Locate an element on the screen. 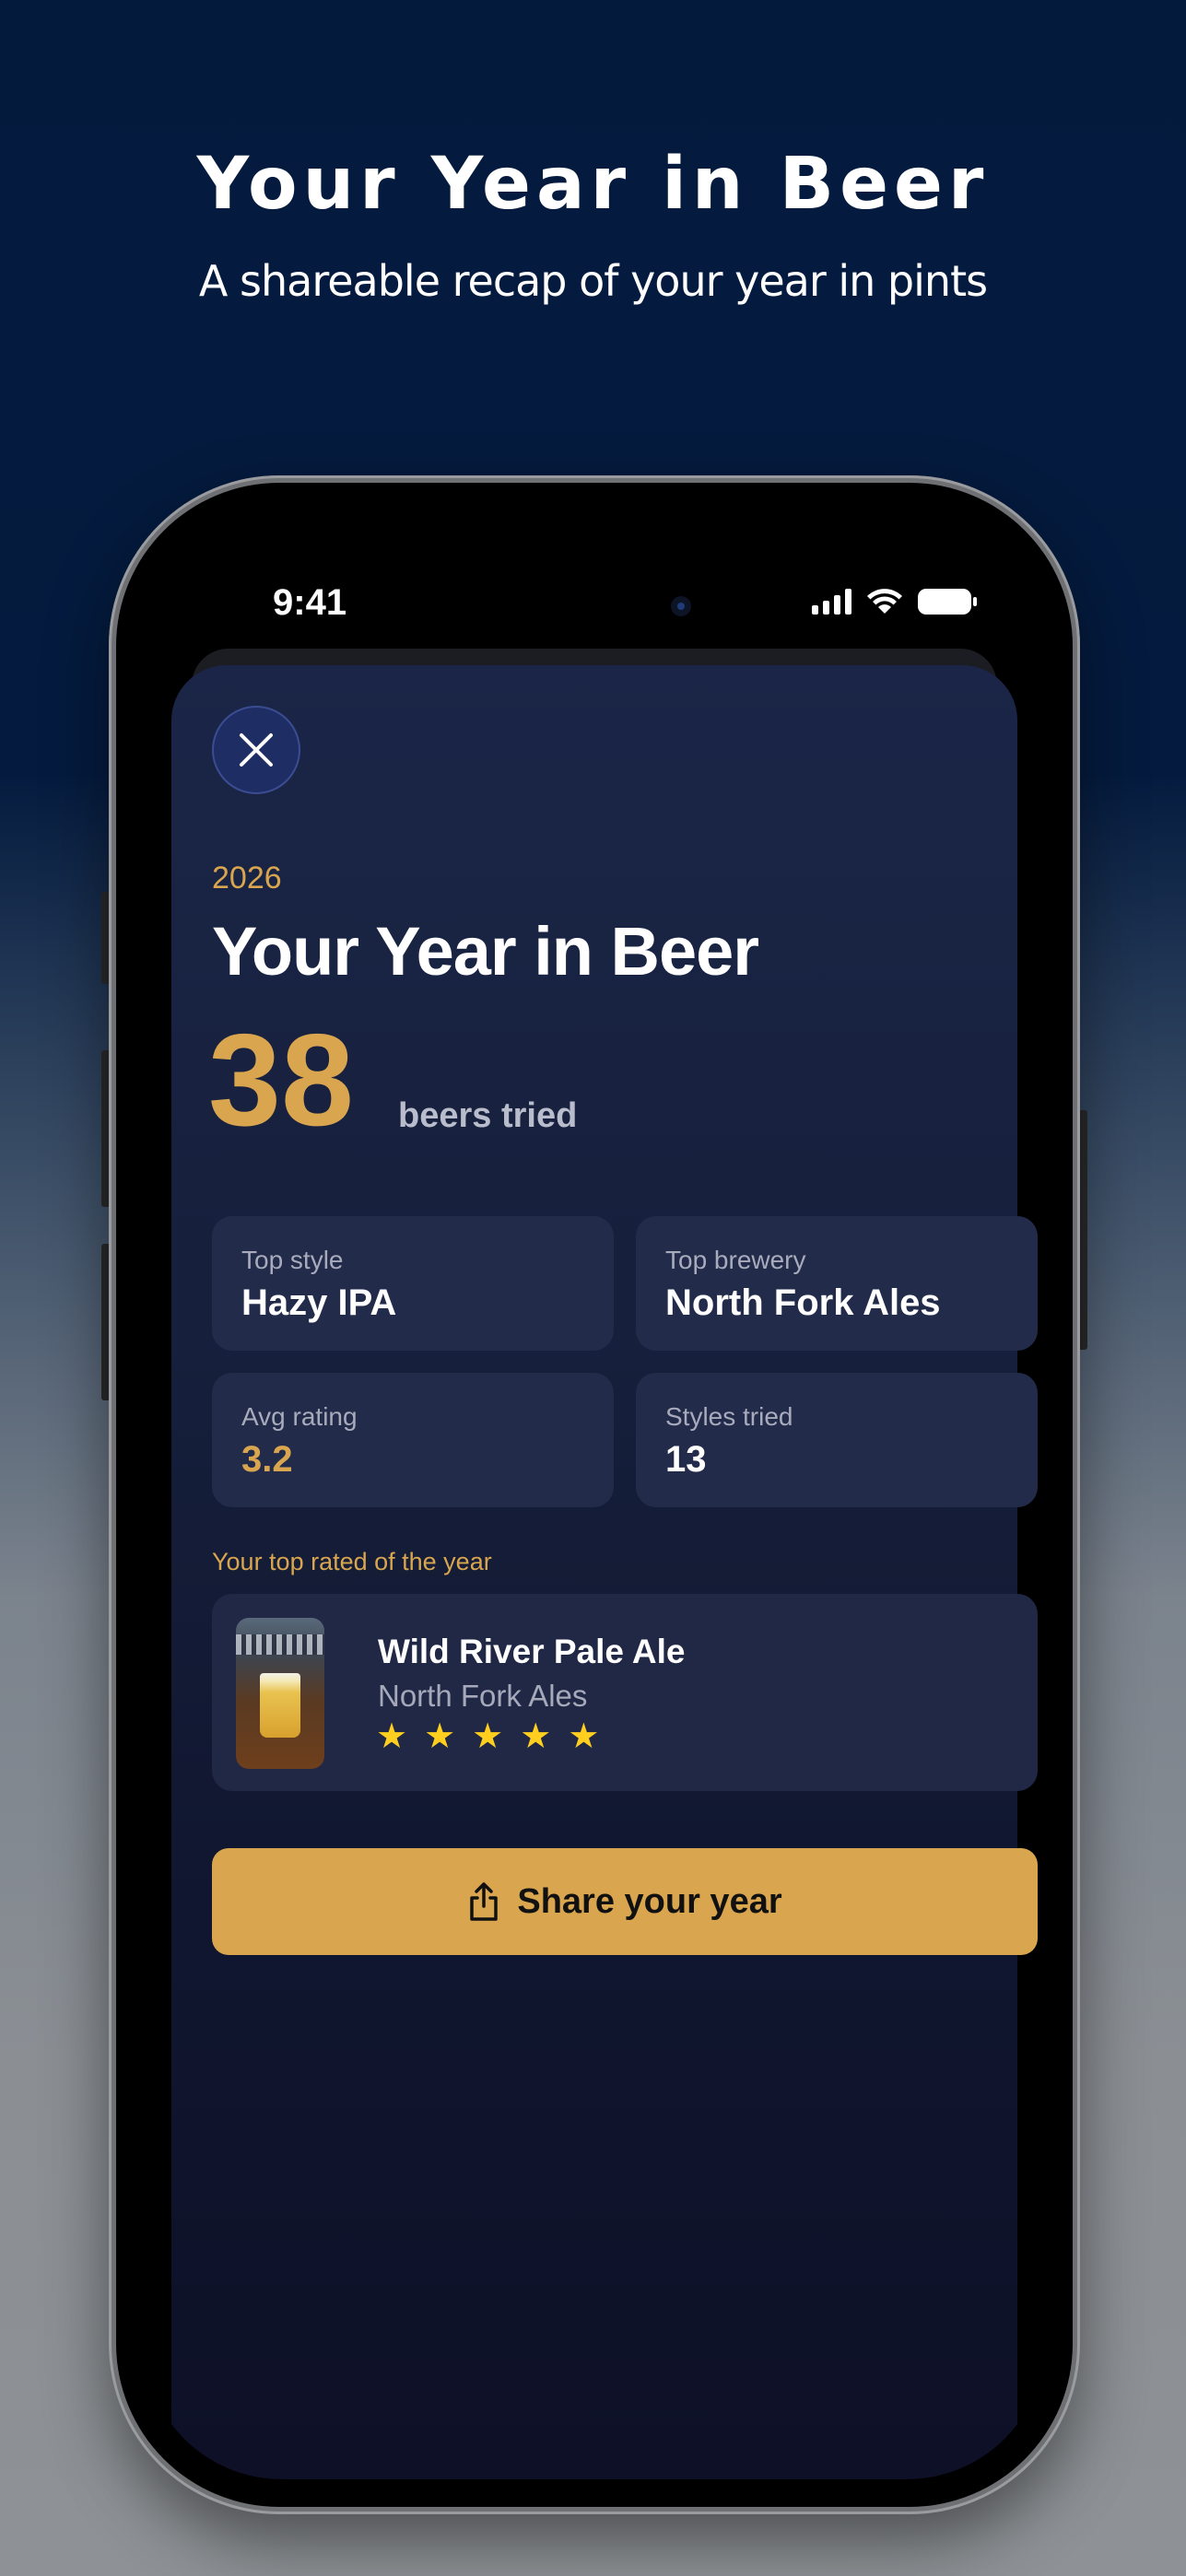  stat-label: Top style is located at coordinates (292, 1260).